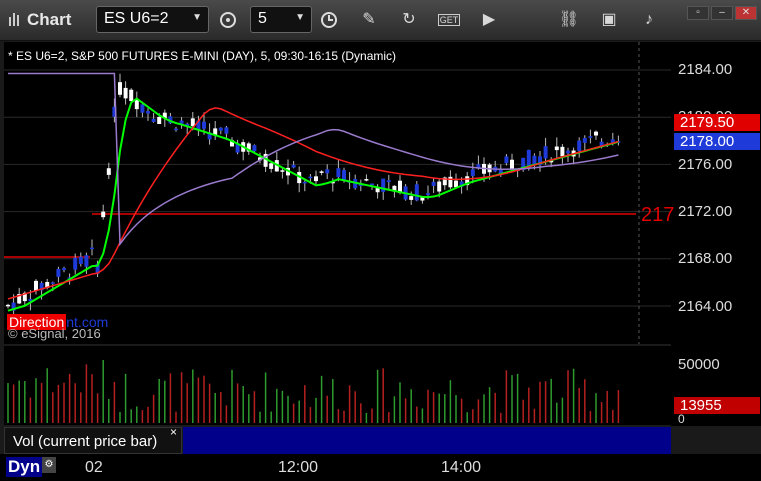 The image size is (761, 481). I want to click on volume-study-label: Vol (current price bar), so click(93, 440).